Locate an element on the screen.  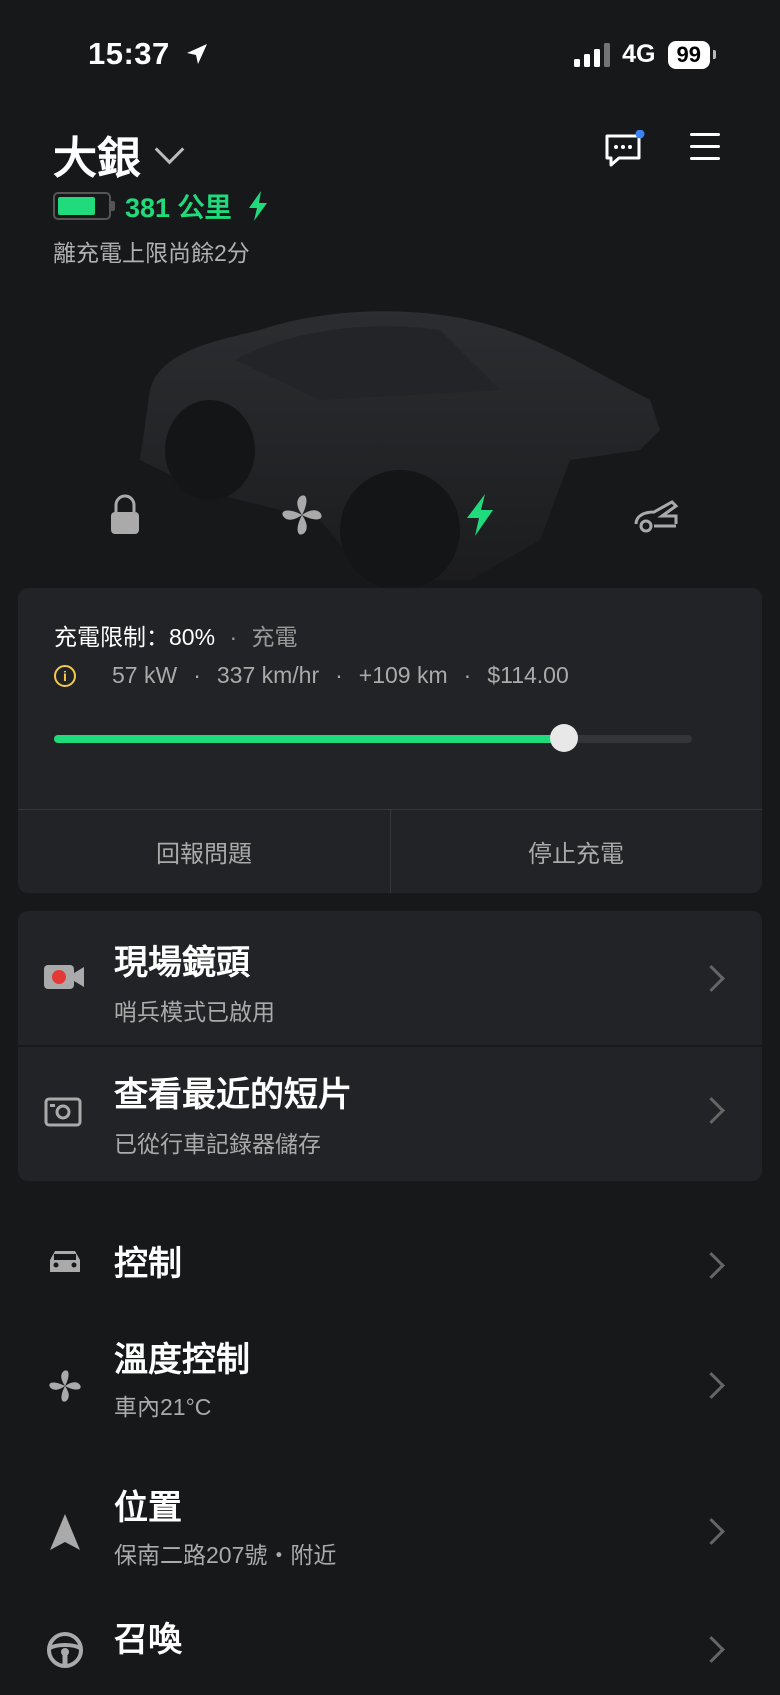
slider-fill is located at coordinates (309, 739).